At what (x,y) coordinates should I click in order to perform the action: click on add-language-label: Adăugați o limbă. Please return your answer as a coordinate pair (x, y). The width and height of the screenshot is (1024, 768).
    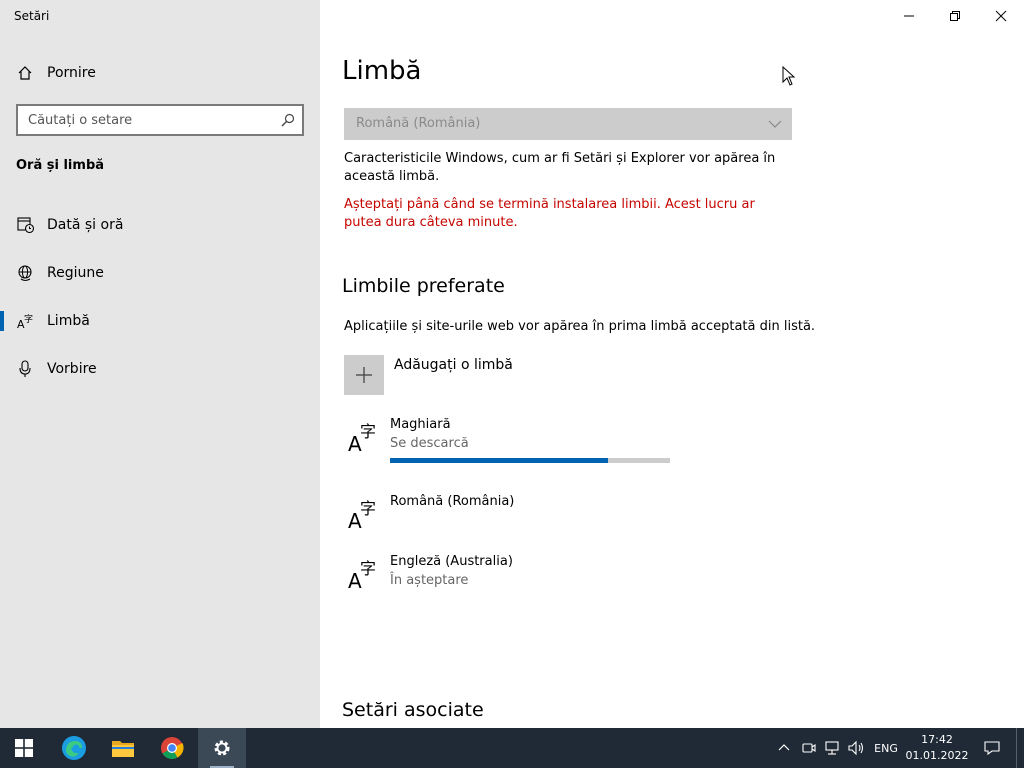
    Looking at the image, I should click on (453, 365).